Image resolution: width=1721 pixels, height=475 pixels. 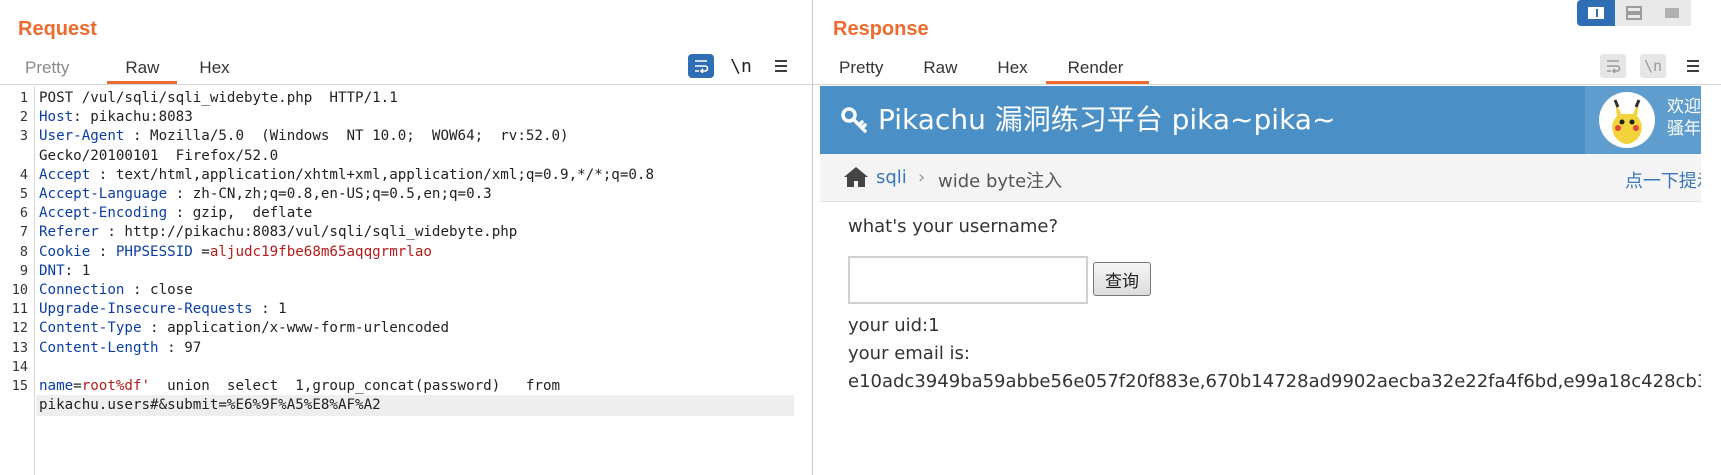 I want to click on line-text: pikachu.users#&submit=%E6%9F%A5%E8%AF%A2, so click(x=210, y=405).